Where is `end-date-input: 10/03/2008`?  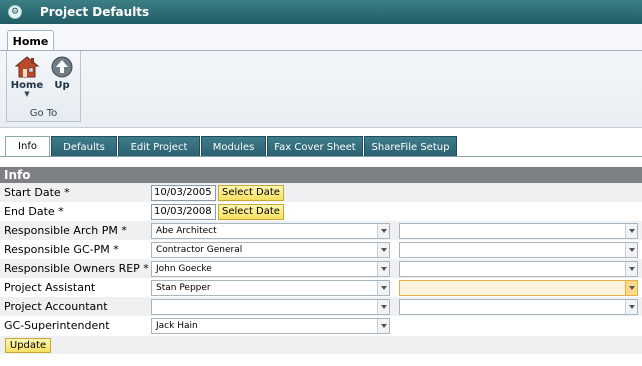 end-date-input: 10/03/2008 is located at coordinates (183, 212).